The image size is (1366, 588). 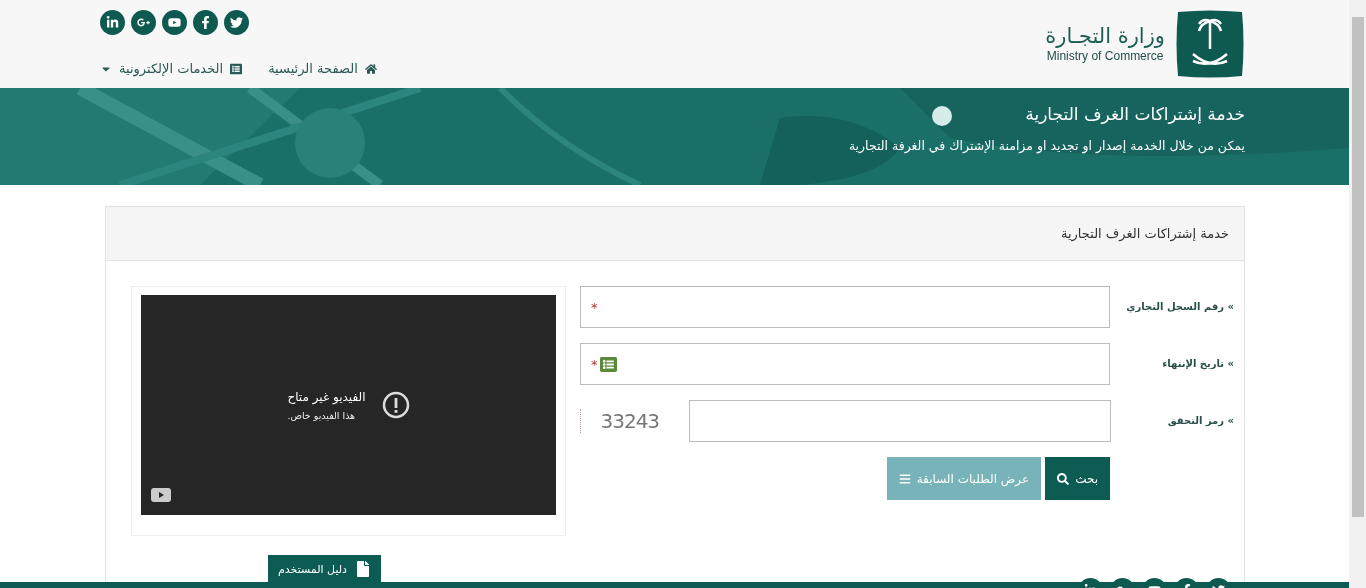 I want to click on document-icon, so click(x=363, y=569).